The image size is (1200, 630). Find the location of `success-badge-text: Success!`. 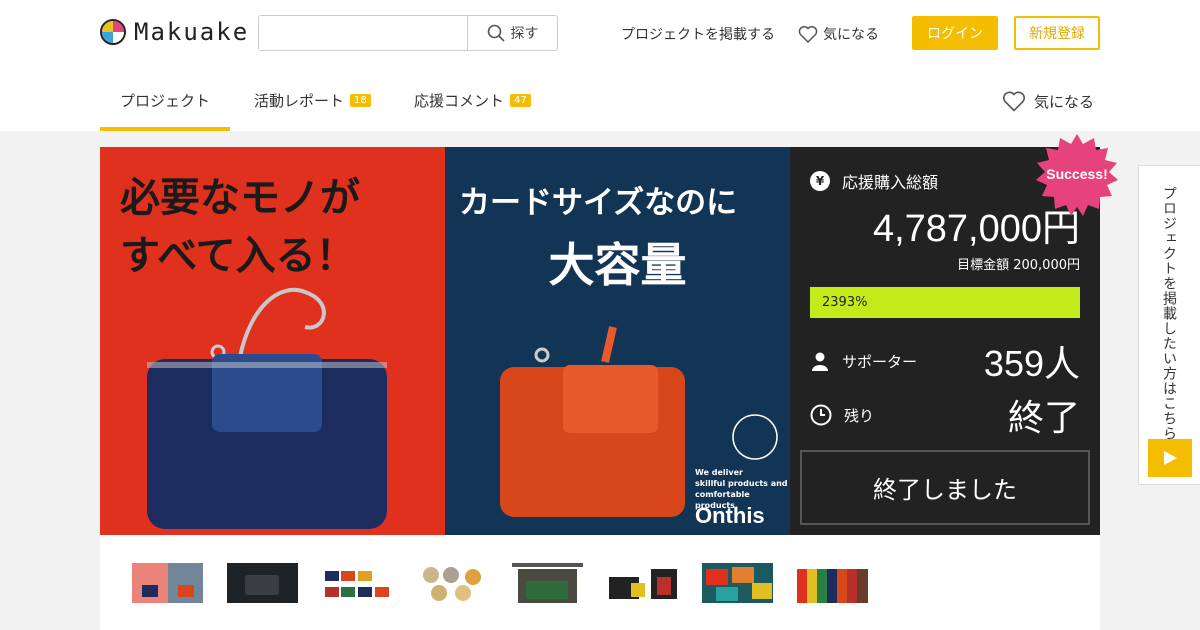

success-badge-text: Success! is located at coordinates (1077, 174).